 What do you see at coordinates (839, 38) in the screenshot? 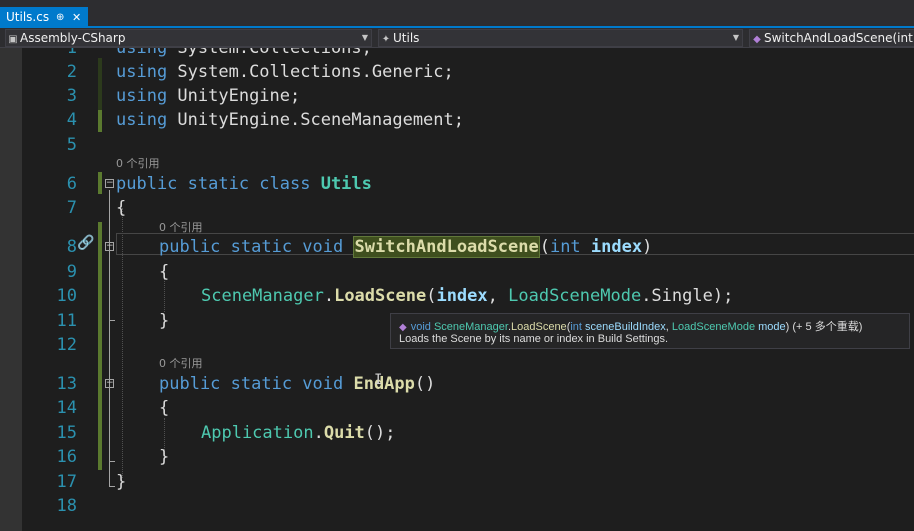
I see `member-name: SwitchAndLoadScene(int index)` at bounding box center [839, 38].